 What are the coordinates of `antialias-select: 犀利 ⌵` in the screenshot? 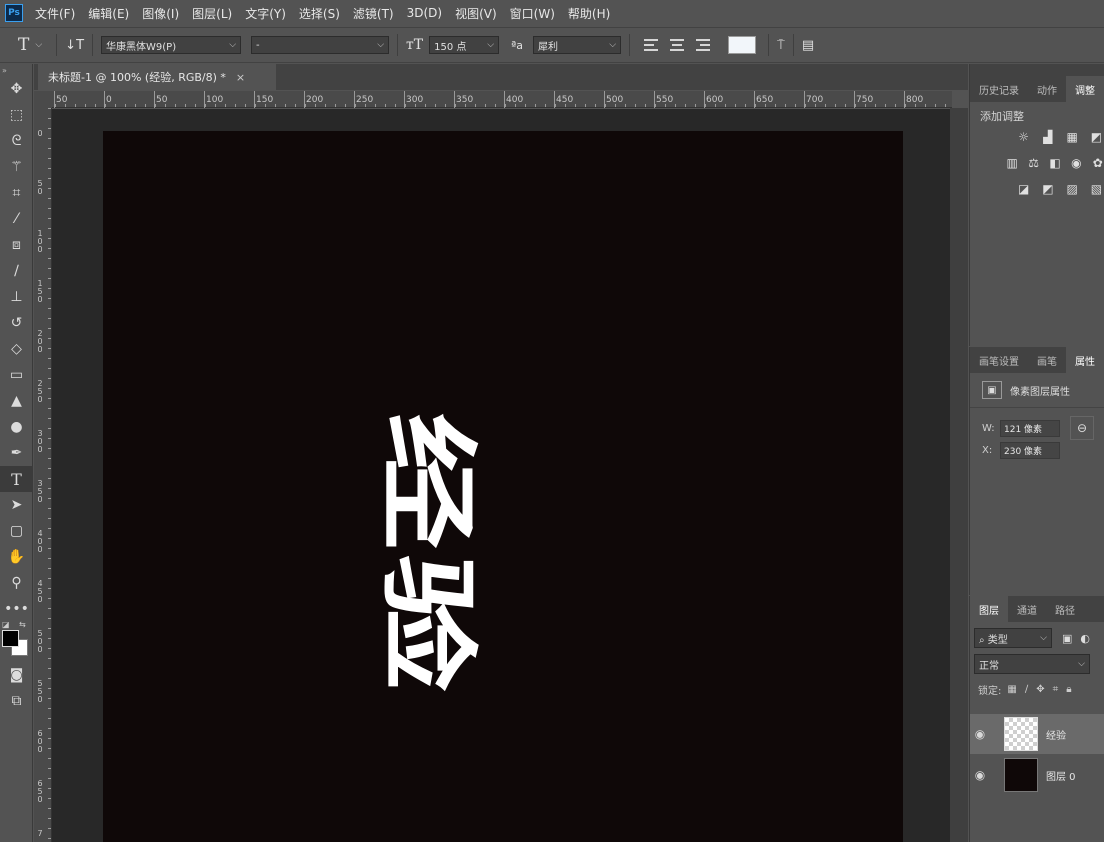 It's located at (577, 45).